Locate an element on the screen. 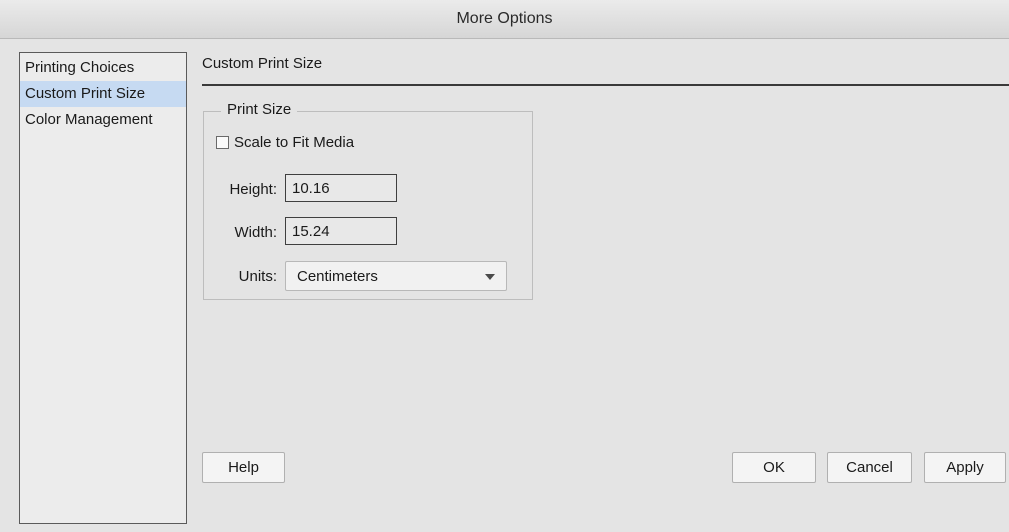 The height and width of the screenshot is (532, 1009). width-label: Width: is located at coordinates (255, 232).